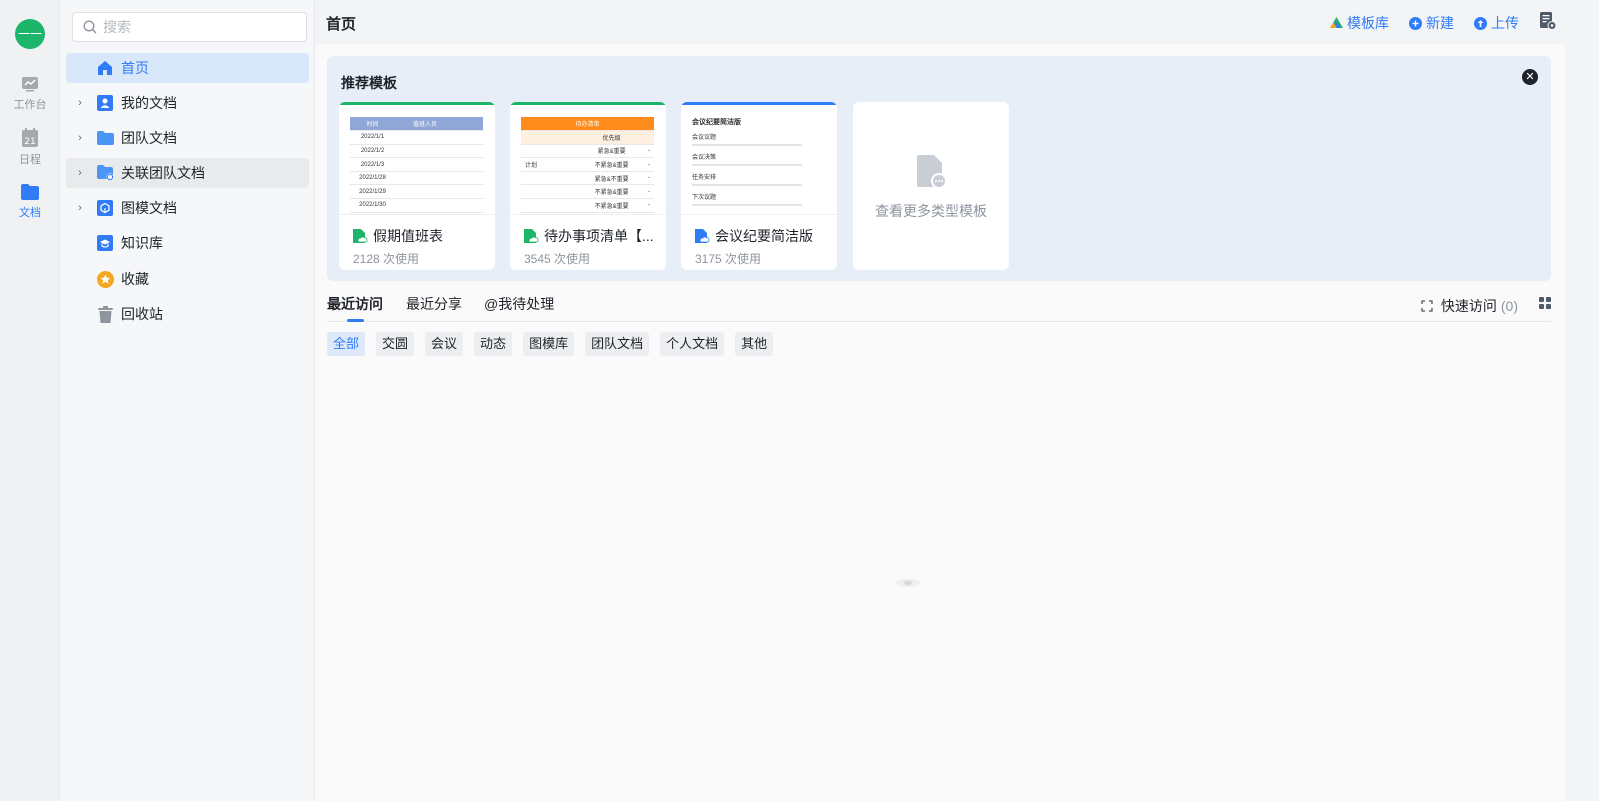  What do you see at coordinates (187, 279) in the screenshot?
I see `nav-item-favorites: 收藏` at bounding box center [187, 279].